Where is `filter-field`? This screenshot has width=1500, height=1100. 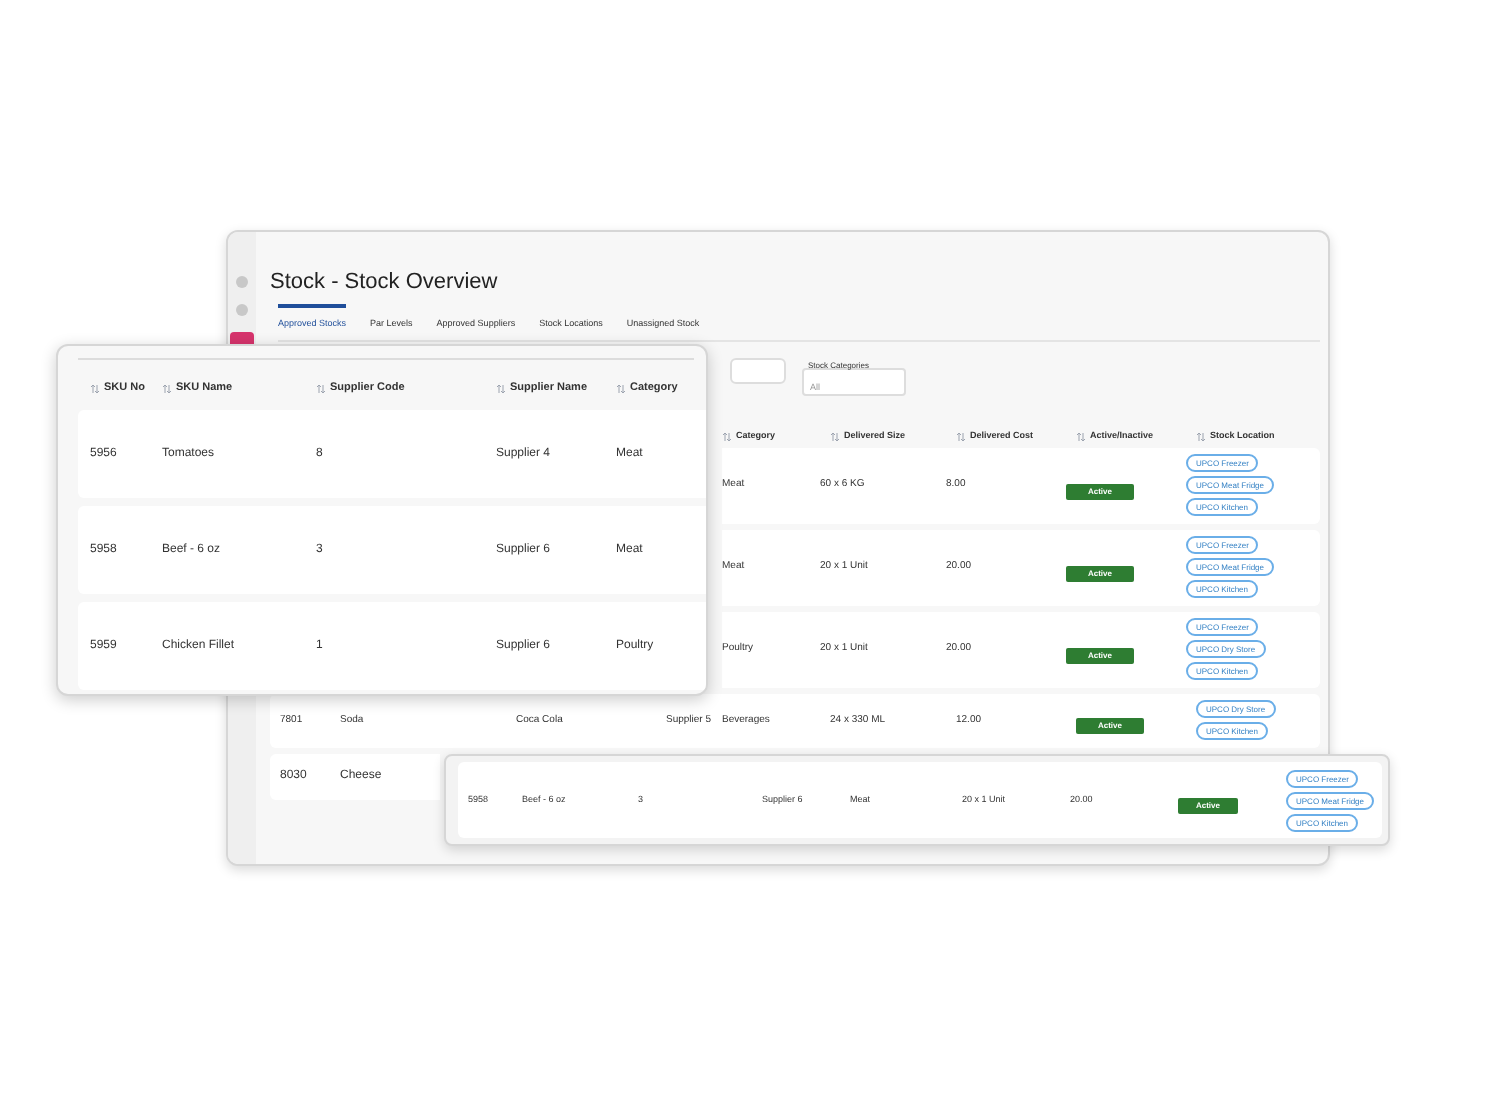 filter-field is located at coordinates (758, 370).